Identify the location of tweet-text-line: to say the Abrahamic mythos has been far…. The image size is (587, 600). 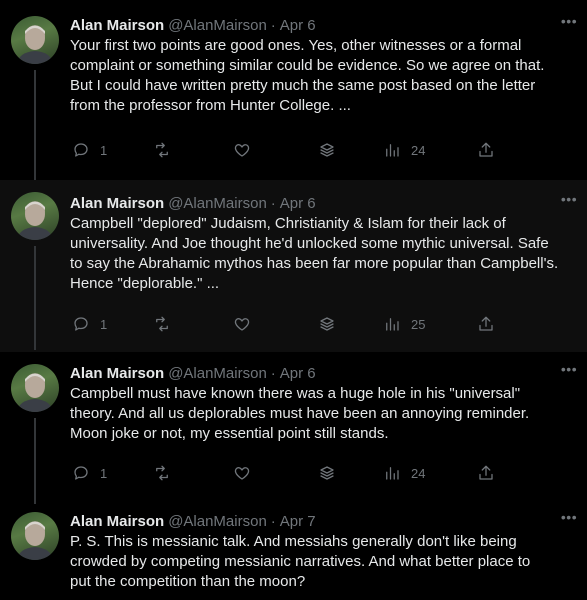
(314, 263).